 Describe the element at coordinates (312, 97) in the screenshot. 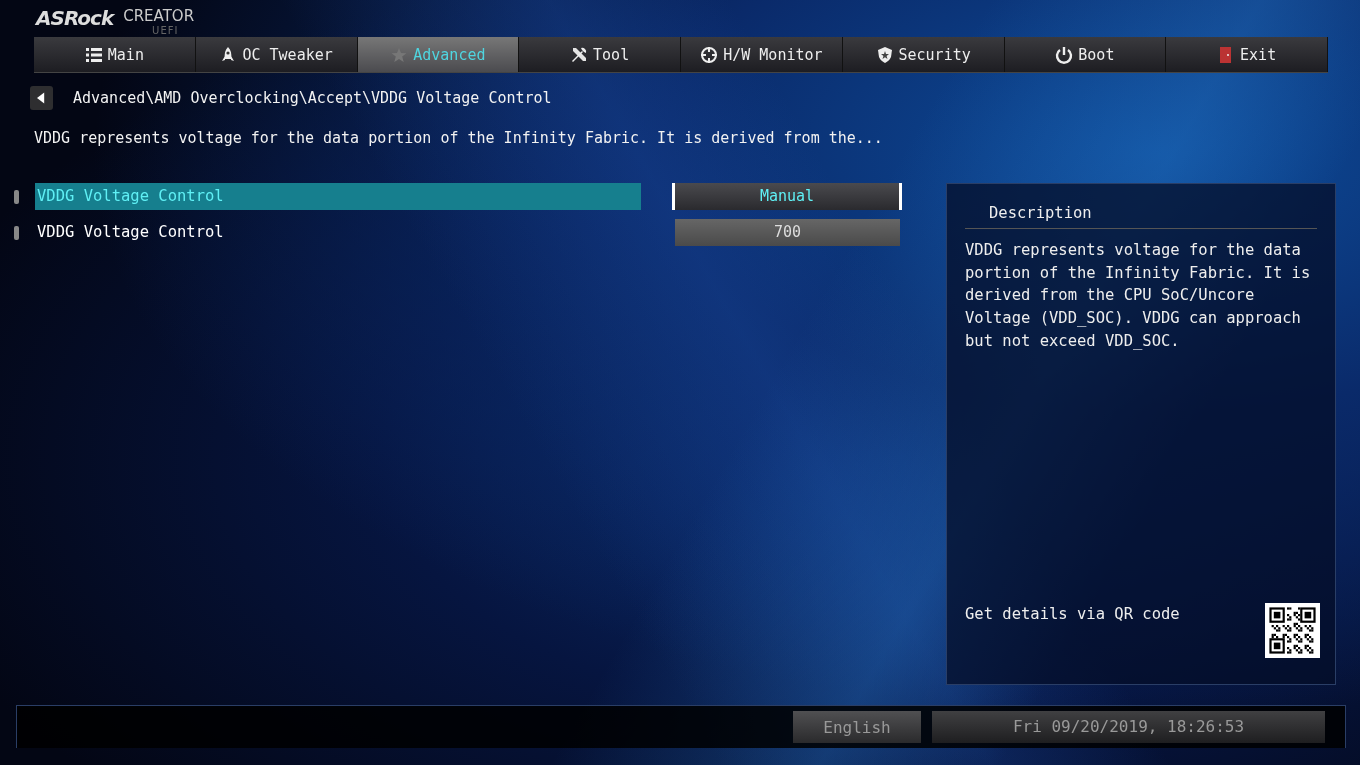

I see `breadcrumb-path: Advanced\AMD Overclocking\Accept\VDDG Voltage Control` at that location.